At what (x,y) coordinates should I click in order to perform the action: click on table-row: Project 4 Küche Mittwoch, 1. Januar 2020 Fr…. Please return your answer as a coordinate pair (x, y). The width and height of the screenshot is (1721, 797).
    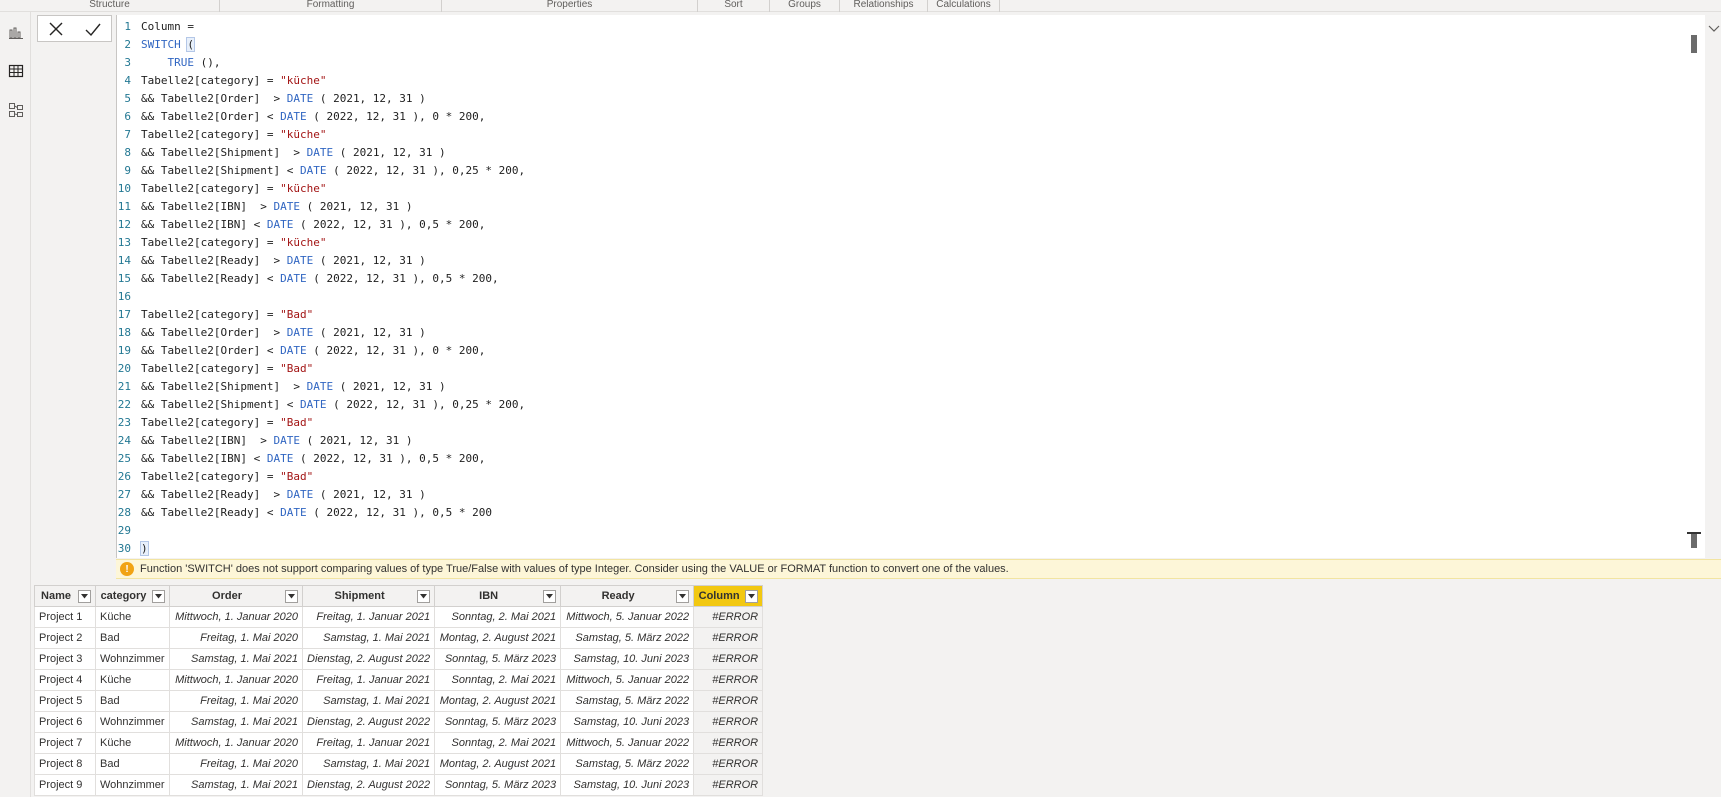
    Looking at the image, I should click on (399, 680).